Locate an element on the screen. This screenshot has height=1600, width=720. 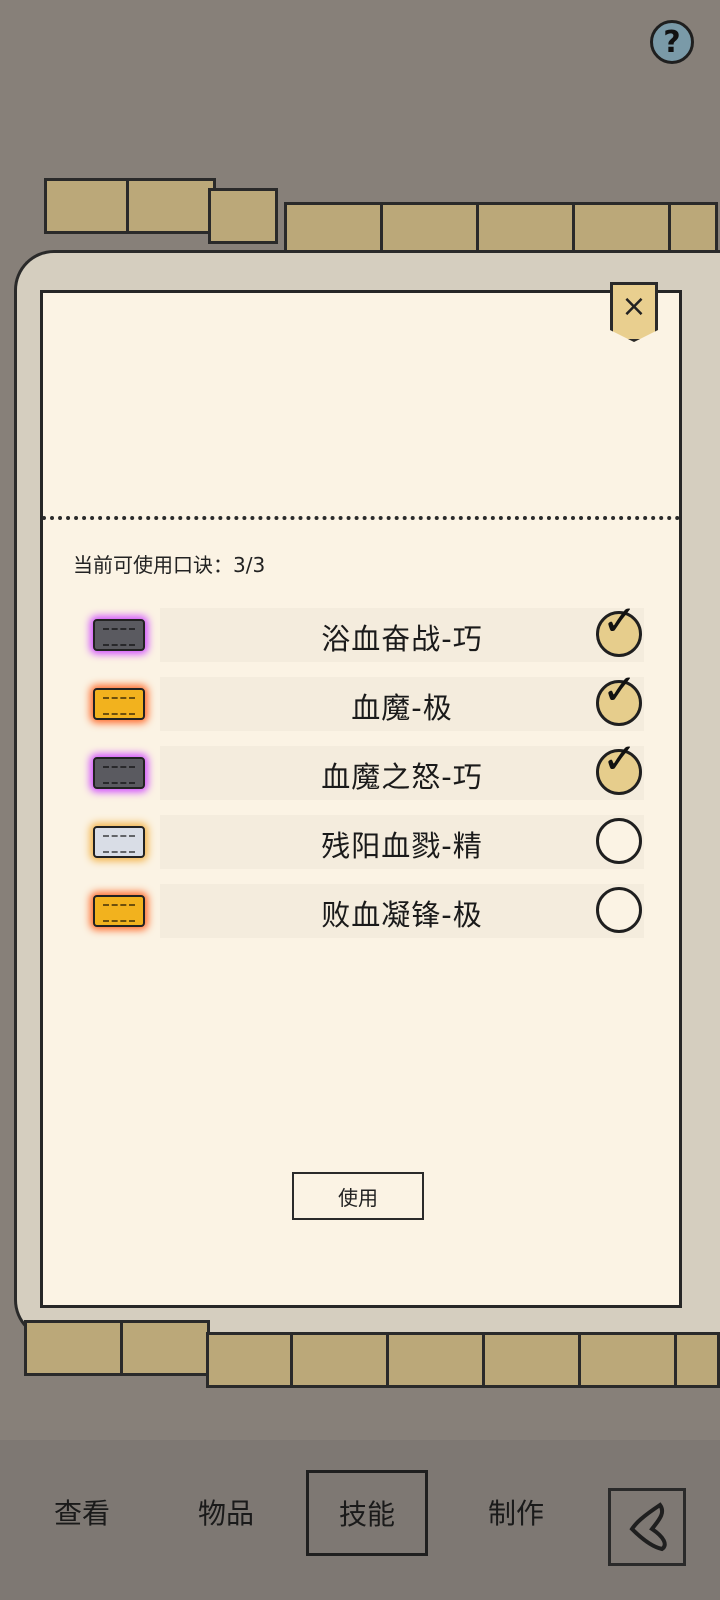
skill-row: 浴血奋战-巧 ✓ is located at coordinates (374, 631).